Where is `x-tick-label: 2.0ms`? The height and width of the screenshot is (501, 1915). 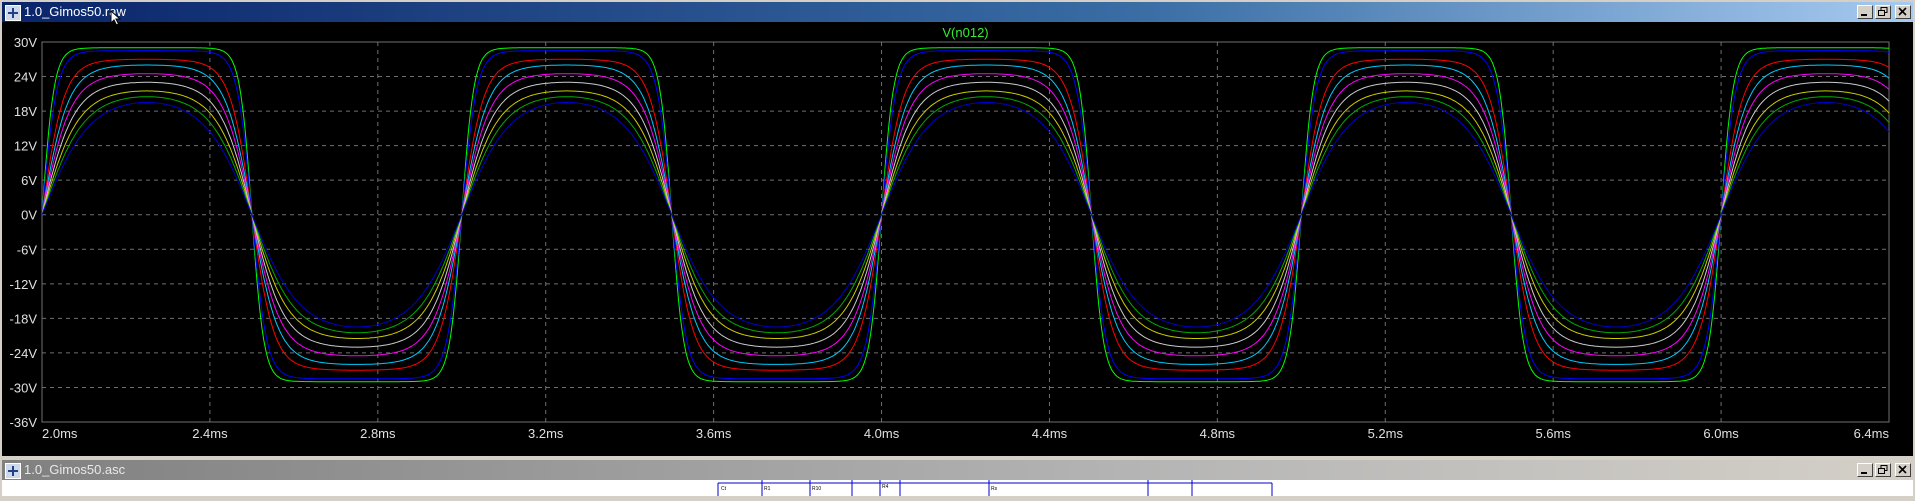 x-tick-label: 2.0ms is located at coordinates (60, 433).